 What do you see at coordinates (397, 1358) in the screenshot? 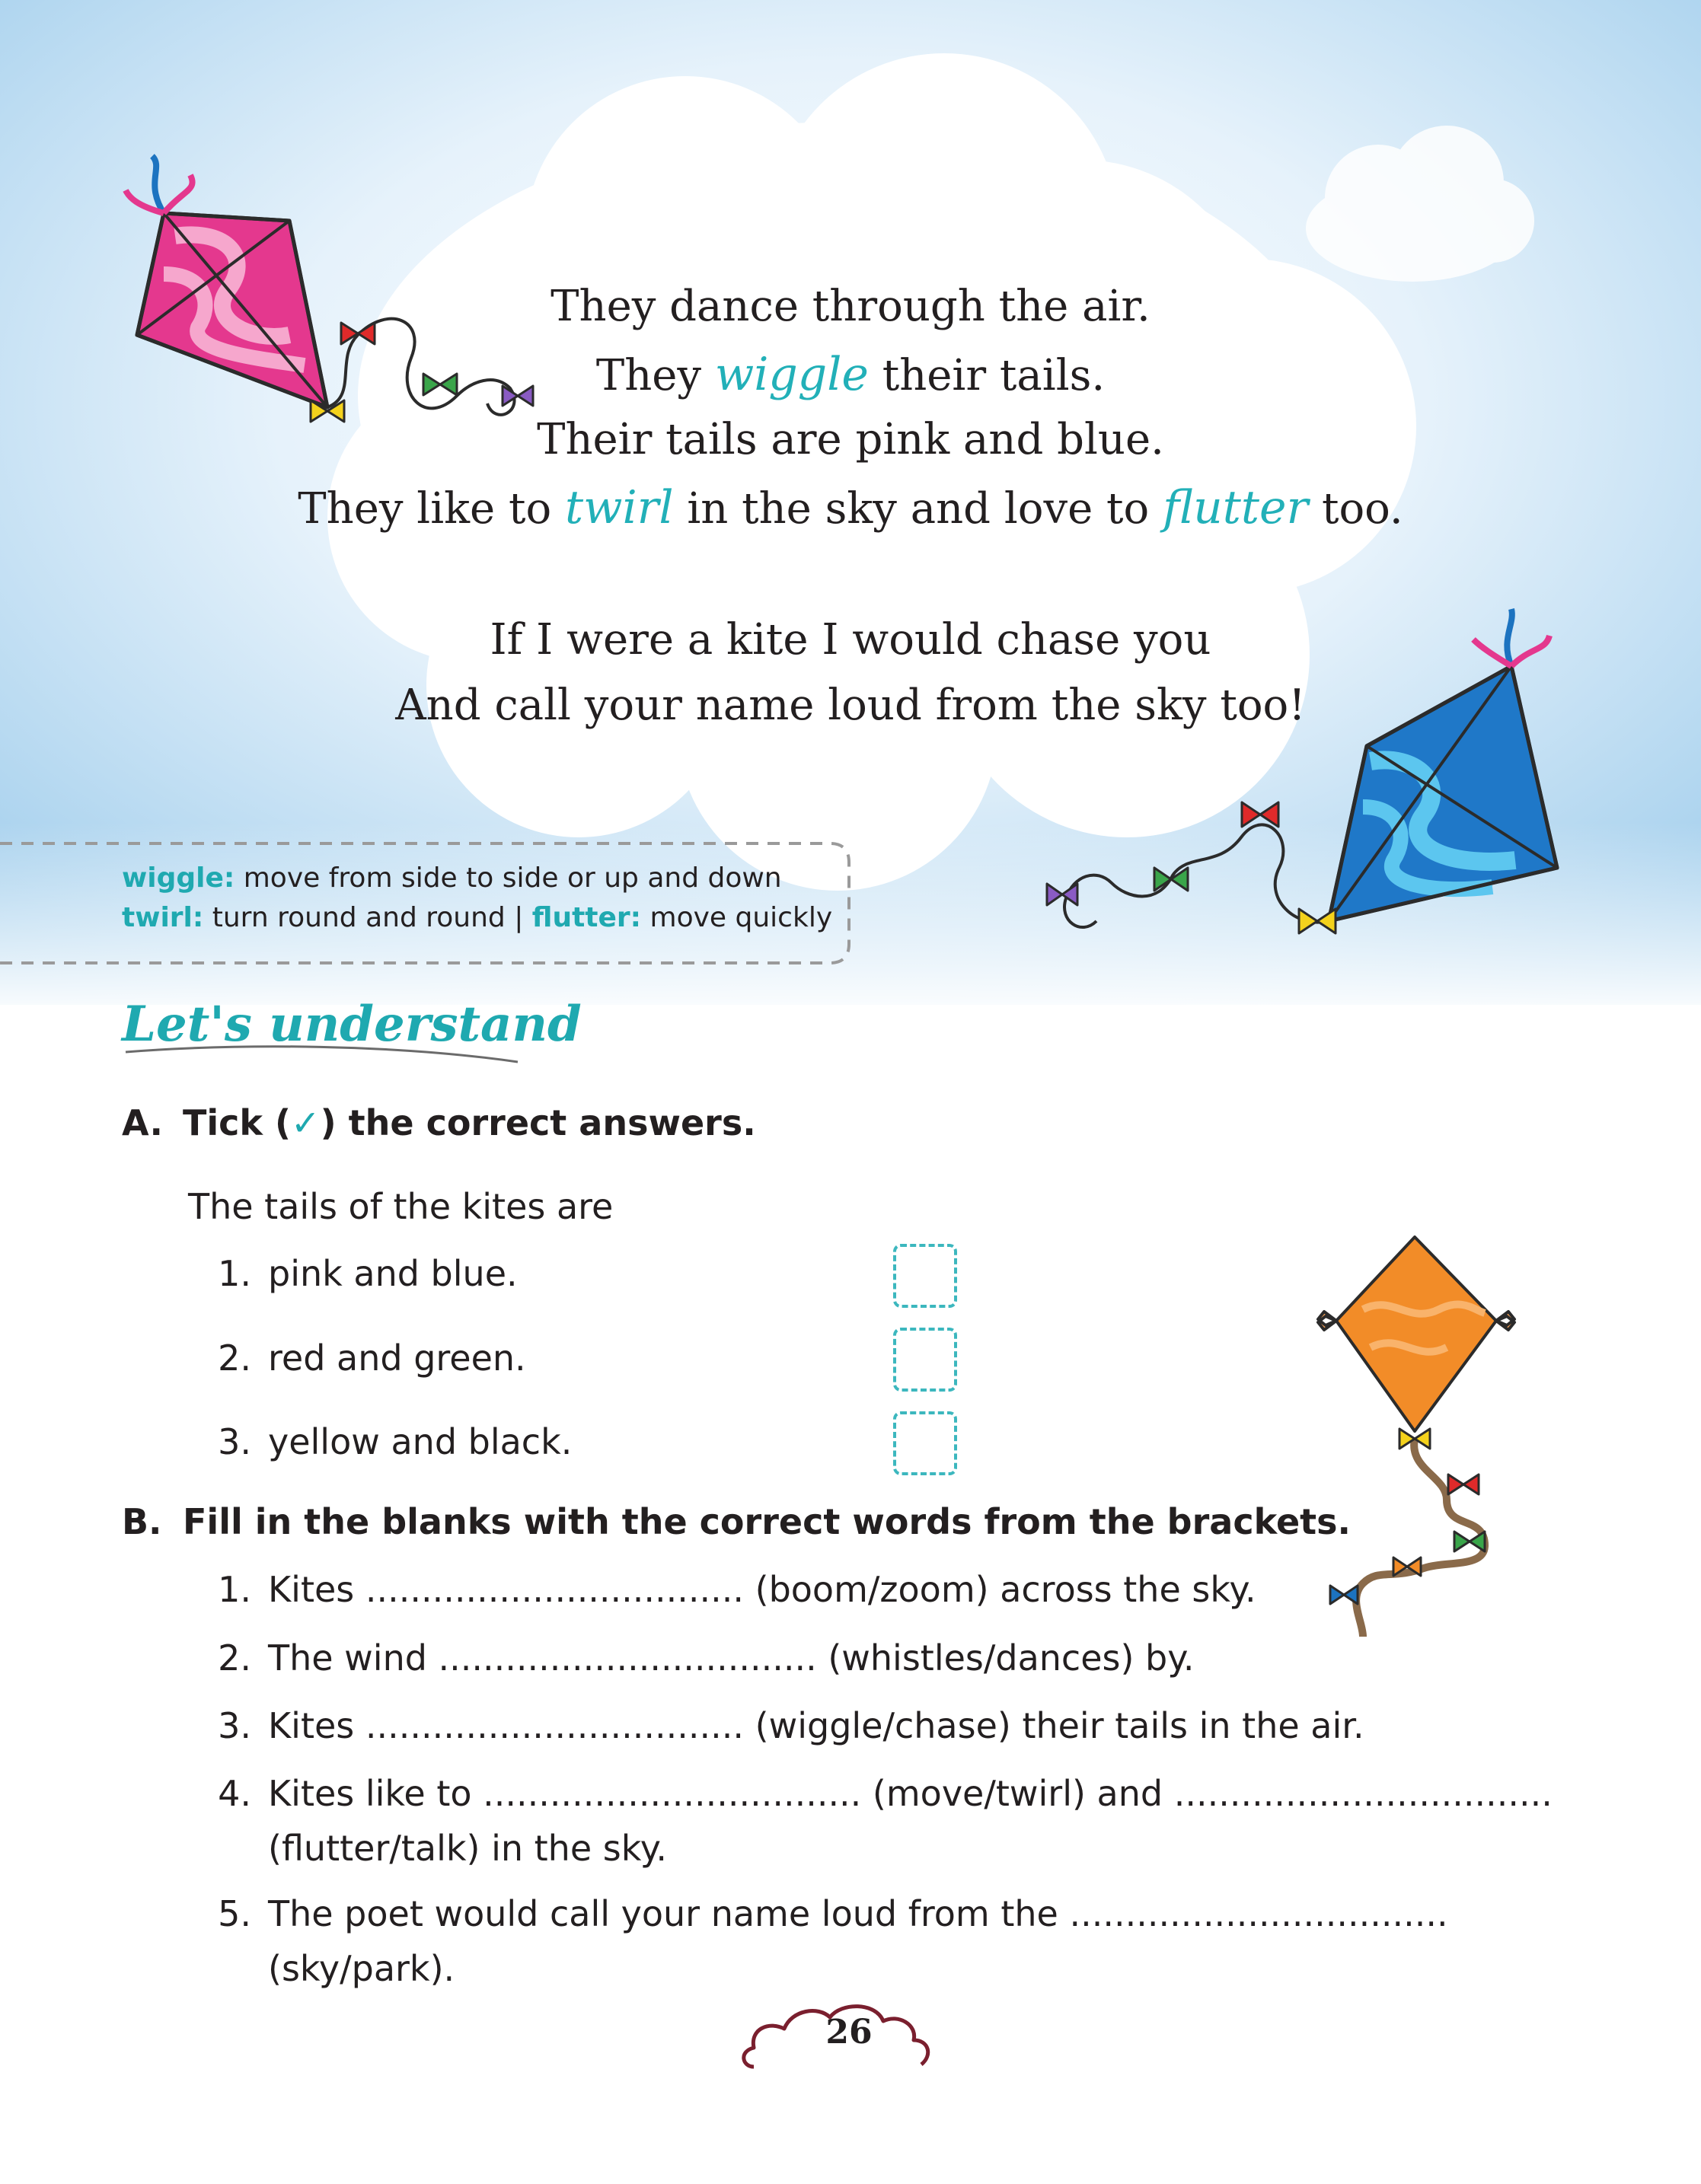
I see `option-text: red and green.` at bounding box center [397, 1358].